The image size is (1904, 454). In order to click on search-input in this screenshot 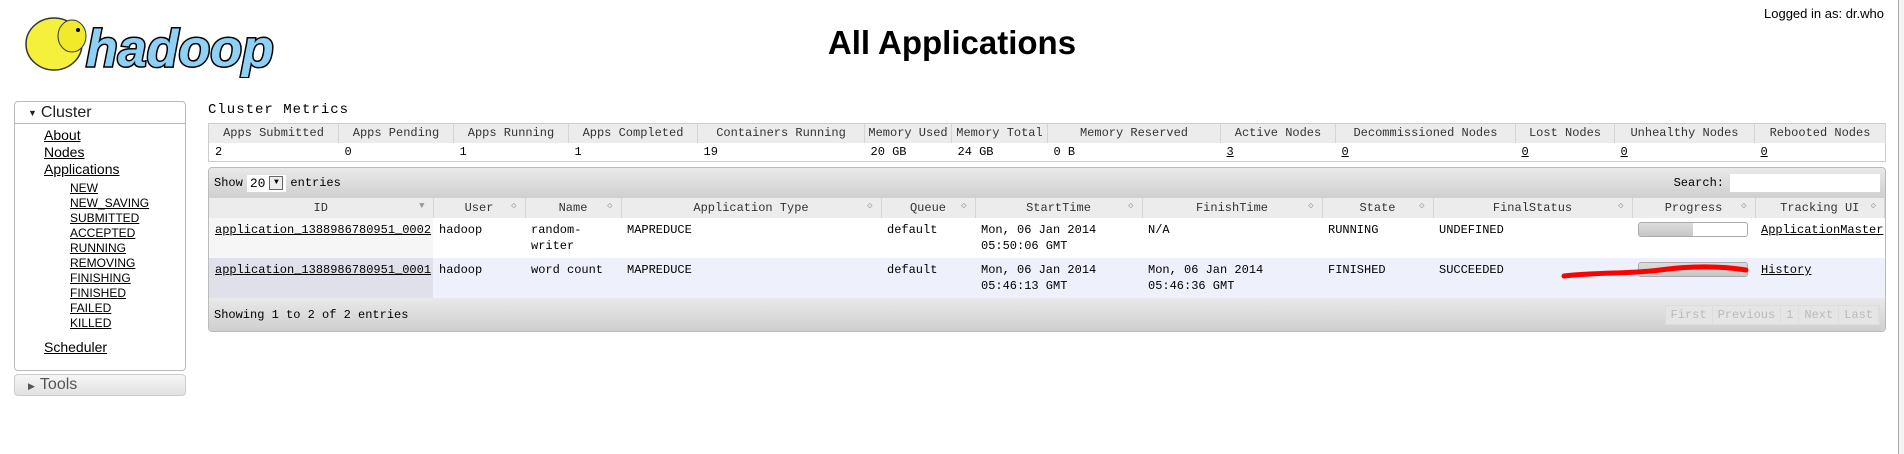, I will do `click(1805, 183)`.